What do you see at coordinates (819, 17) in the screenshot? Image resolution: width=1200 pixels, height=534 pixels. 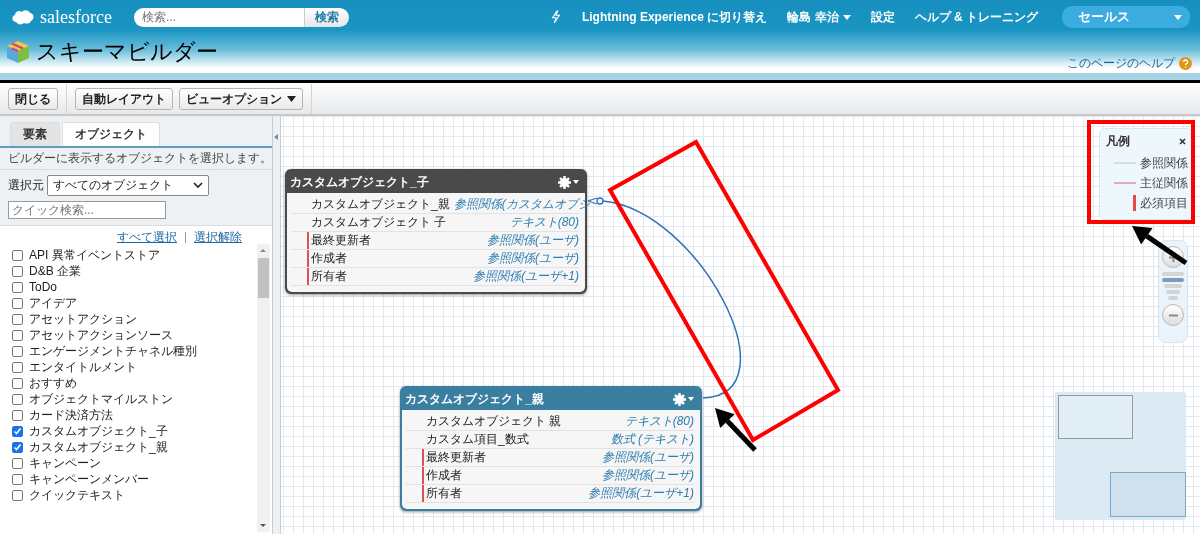 I see `user-menu: 輪島 幸治` at bounding box center [819, 17].